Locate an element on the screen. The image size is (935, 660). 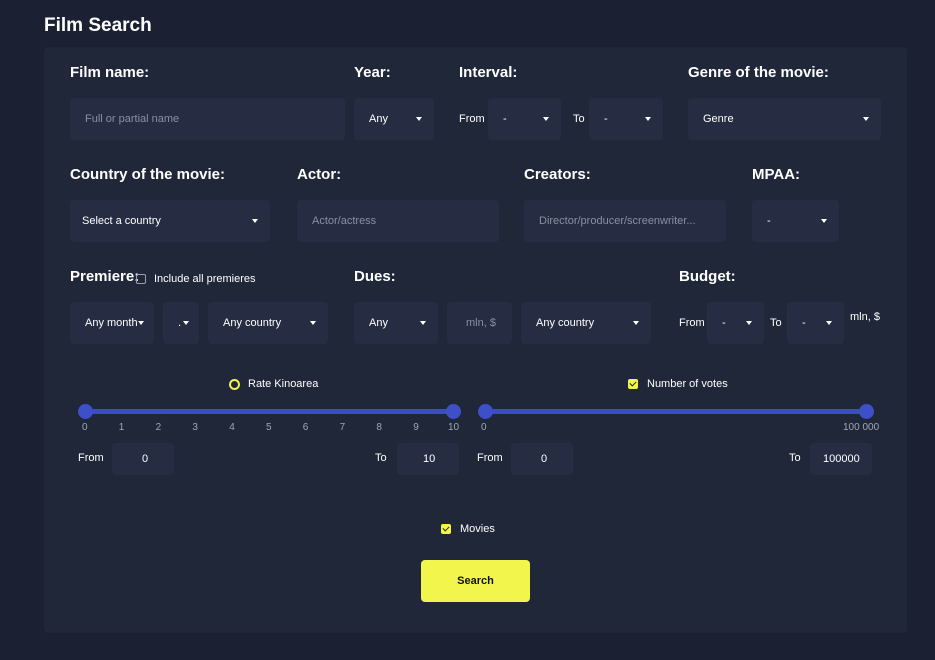
dues-country-value: Any country is located at coordinates (565, 323).